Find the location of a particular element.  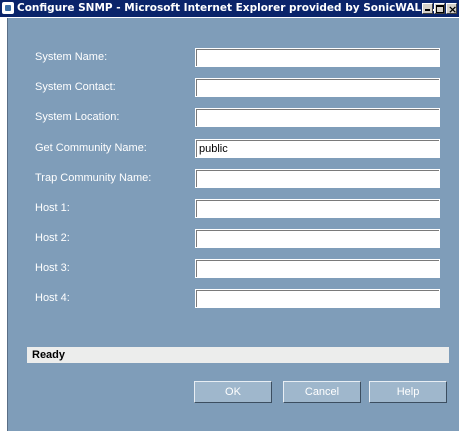

trap-community-name-label: Trap Community Name: is located at coordinates (93, 178).